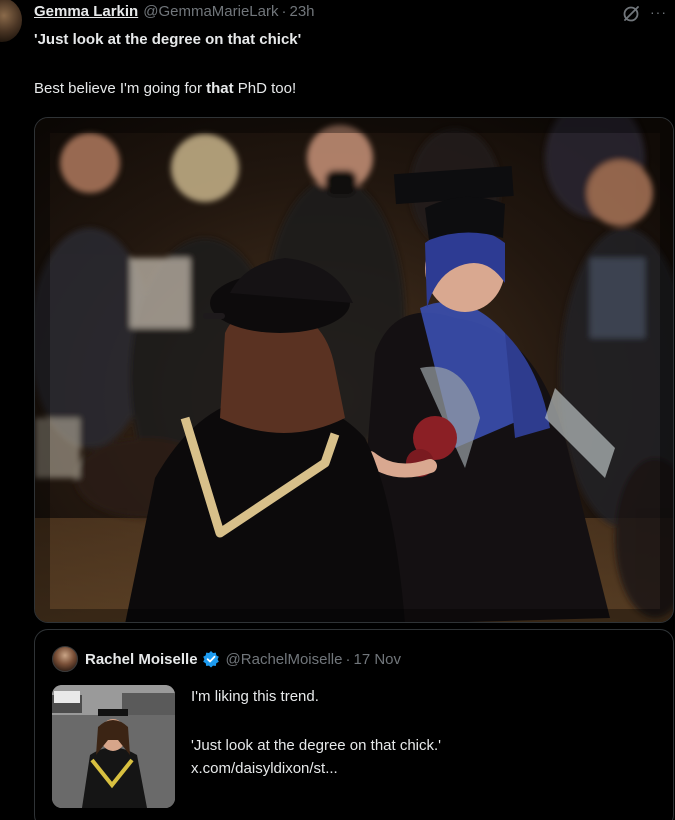 The image size is (675, 820). I want to click on tweet-text-quote-start: 'Just look at the, so click(93, 39).